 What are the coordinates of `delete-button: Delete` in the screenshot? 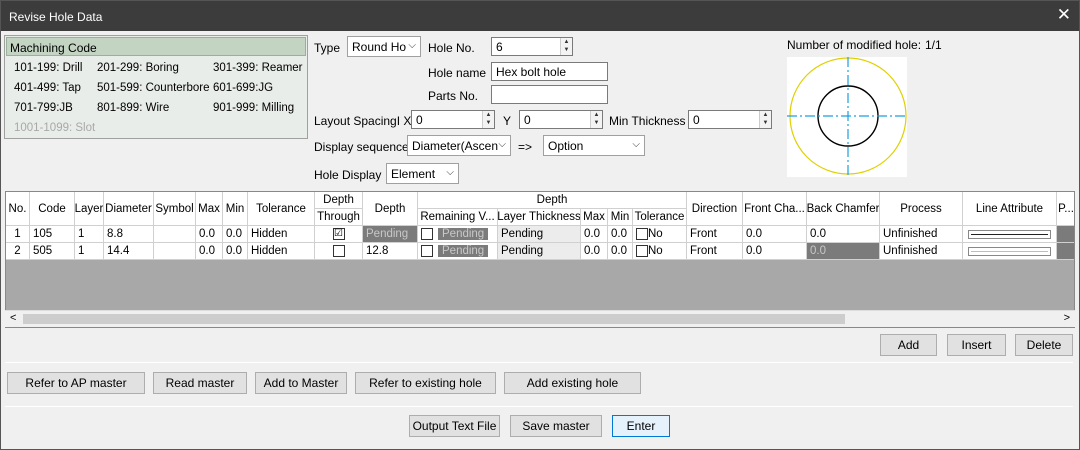 It's located at (1044, 345).